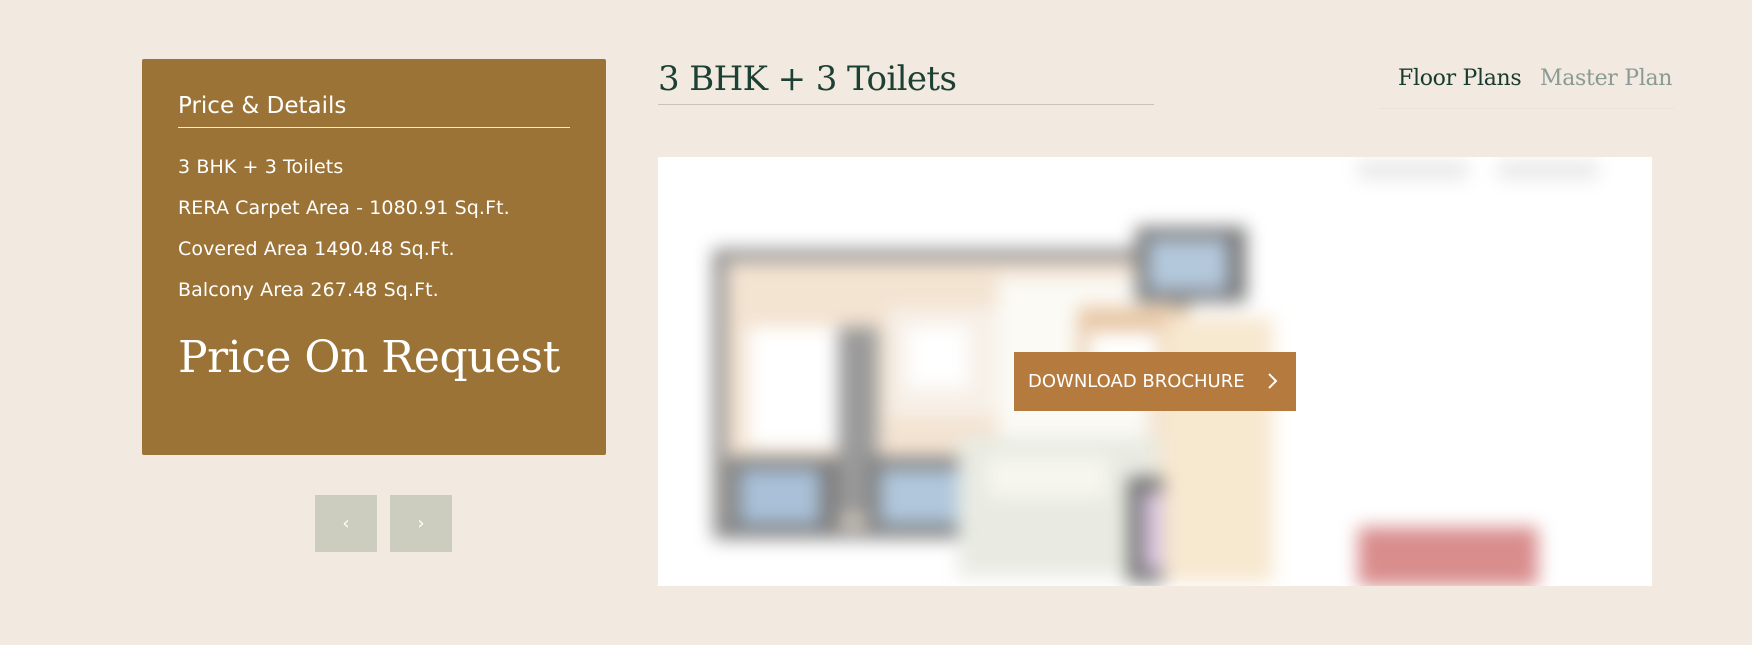 The height and width of the screenshot is (645, 1752). I want to click on detail-covered-area: Covered Area 1490.48 Sq.Ft., so click(316, 249).